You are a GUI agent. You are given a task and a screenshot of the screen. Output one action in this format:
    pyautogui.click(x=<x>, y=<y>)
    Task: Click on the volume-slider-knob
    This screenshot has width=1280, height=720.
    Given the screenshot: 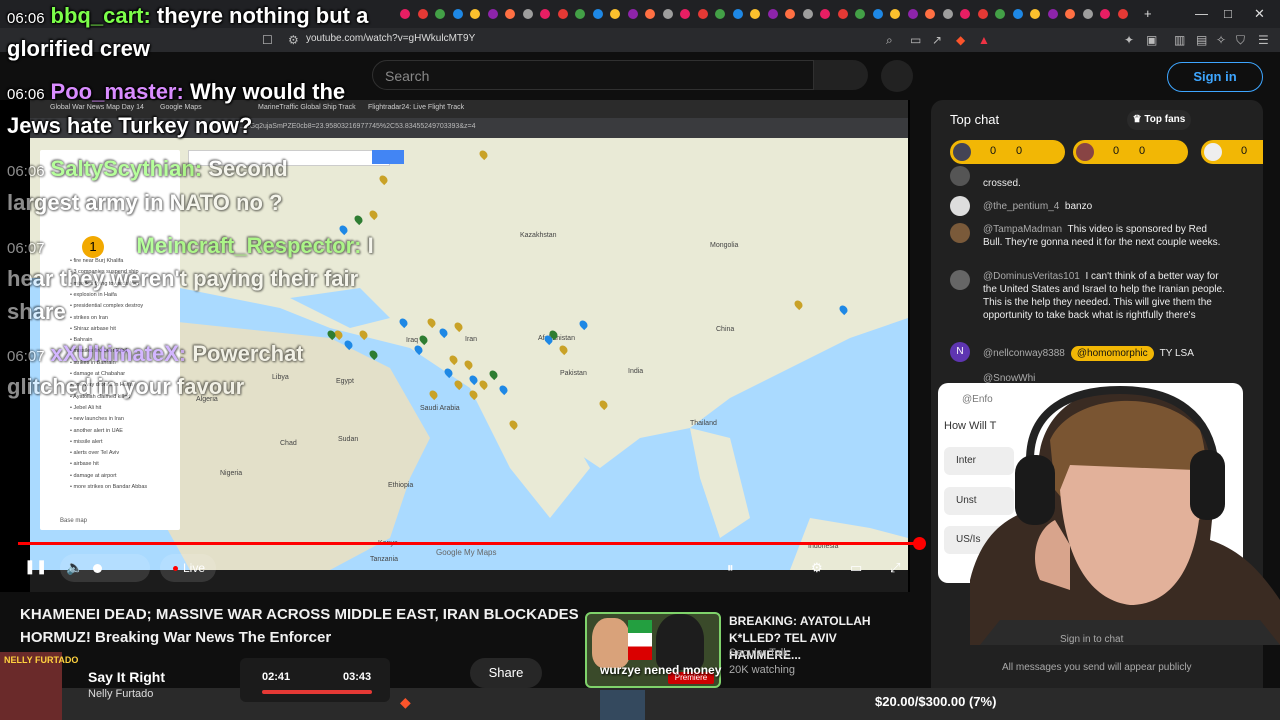 What is the action you would take?
    pyautogui.click(x=97, y=568)
    